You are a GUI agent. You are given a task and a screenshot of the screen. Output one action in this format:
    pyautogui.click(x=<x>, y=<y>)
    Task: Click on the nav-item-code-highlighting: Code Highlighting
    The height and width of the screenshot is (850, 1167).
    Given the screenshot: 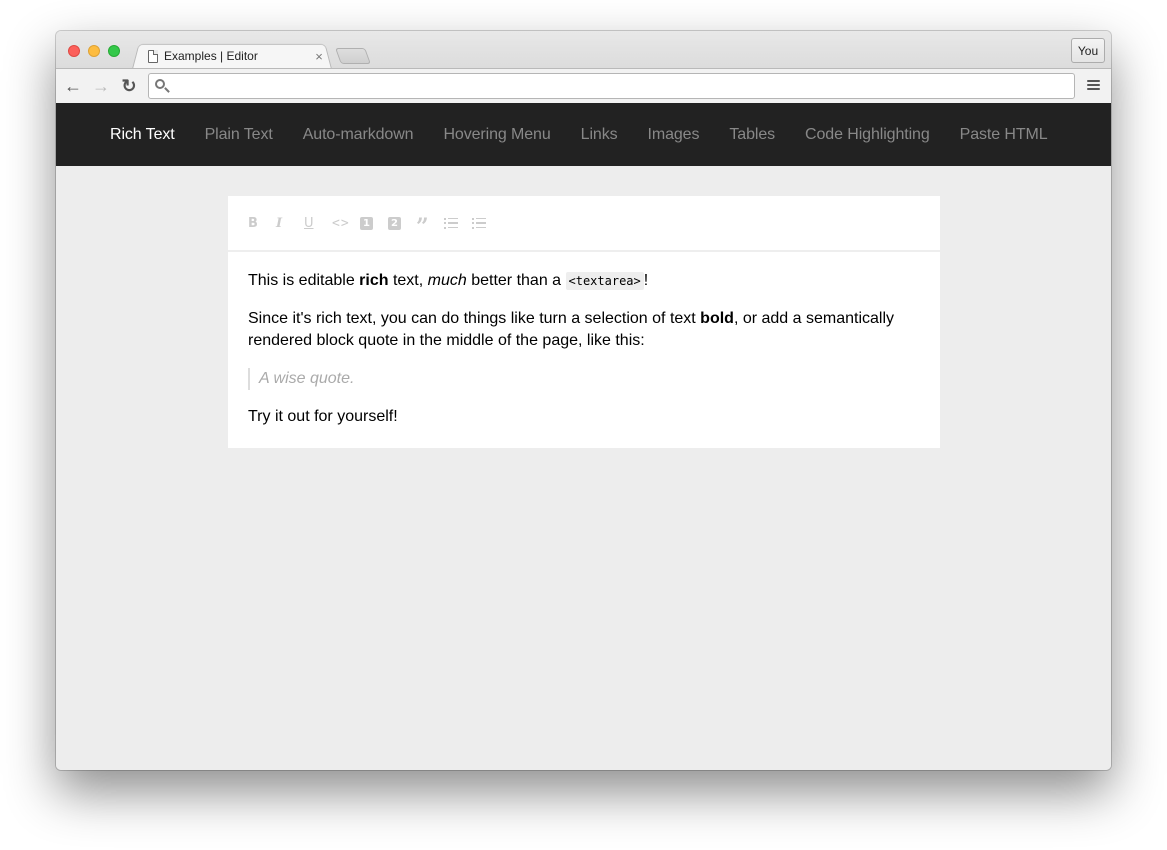 What is the action you would take?
    pyautogui.click(x=867, y=135)
    